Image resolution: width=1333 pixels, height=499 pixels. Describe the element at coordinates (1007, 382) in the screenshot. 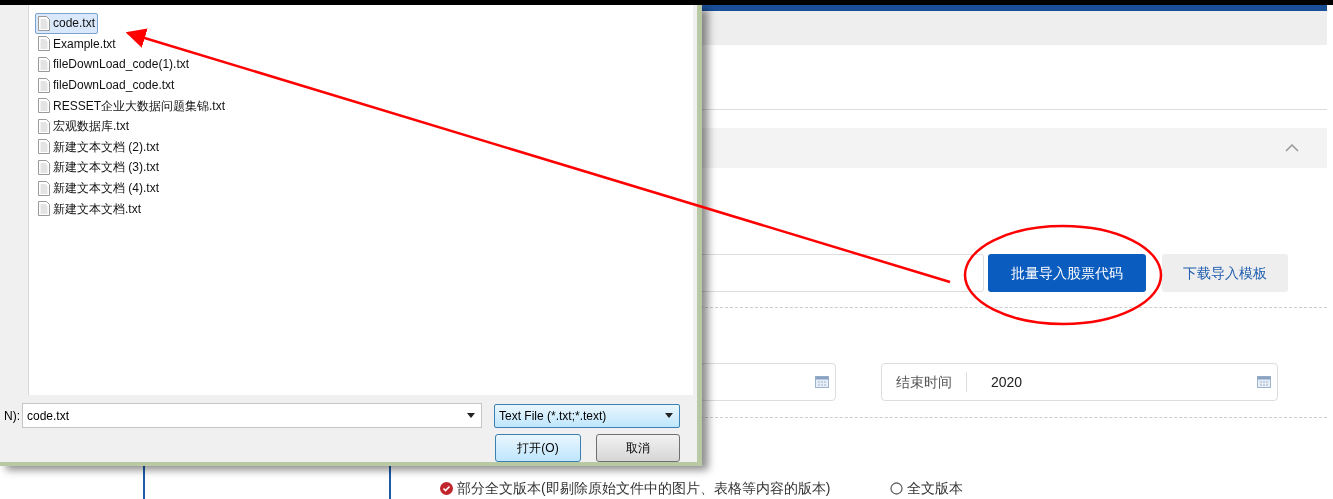

I see `end-date-value: 2020` at that location.